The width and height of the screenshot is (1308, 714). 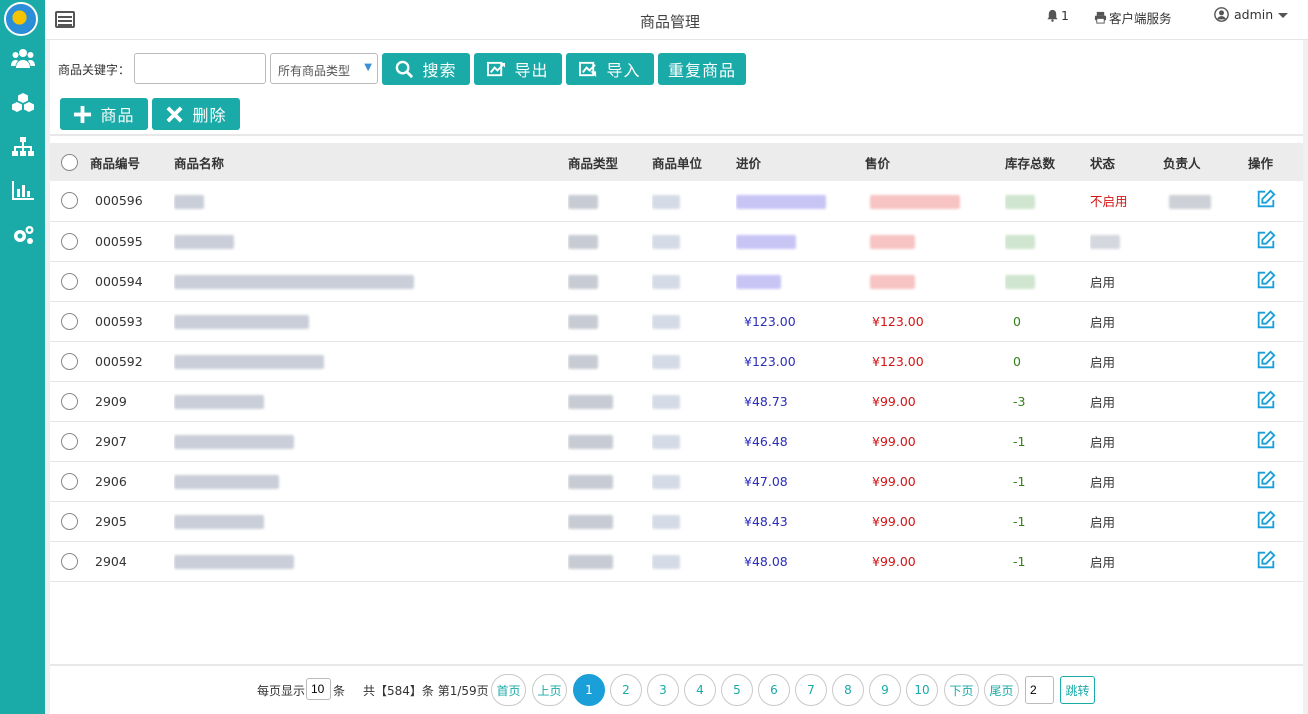 What do you see at coordinates (1221, 14) in the screenshot?
I see `user-circle-icon` at bounding box center [1221, 14].